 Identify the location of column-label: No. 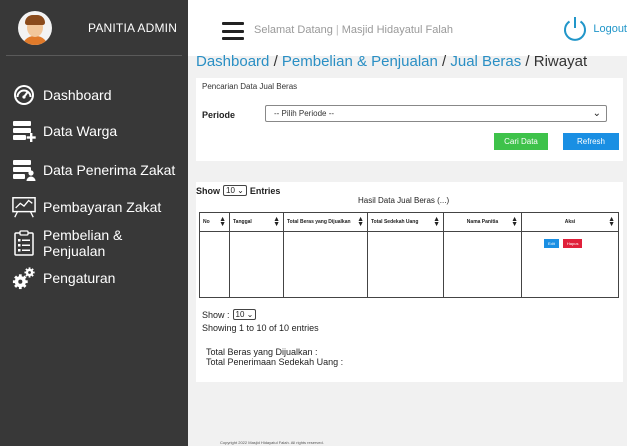
(206, 222).